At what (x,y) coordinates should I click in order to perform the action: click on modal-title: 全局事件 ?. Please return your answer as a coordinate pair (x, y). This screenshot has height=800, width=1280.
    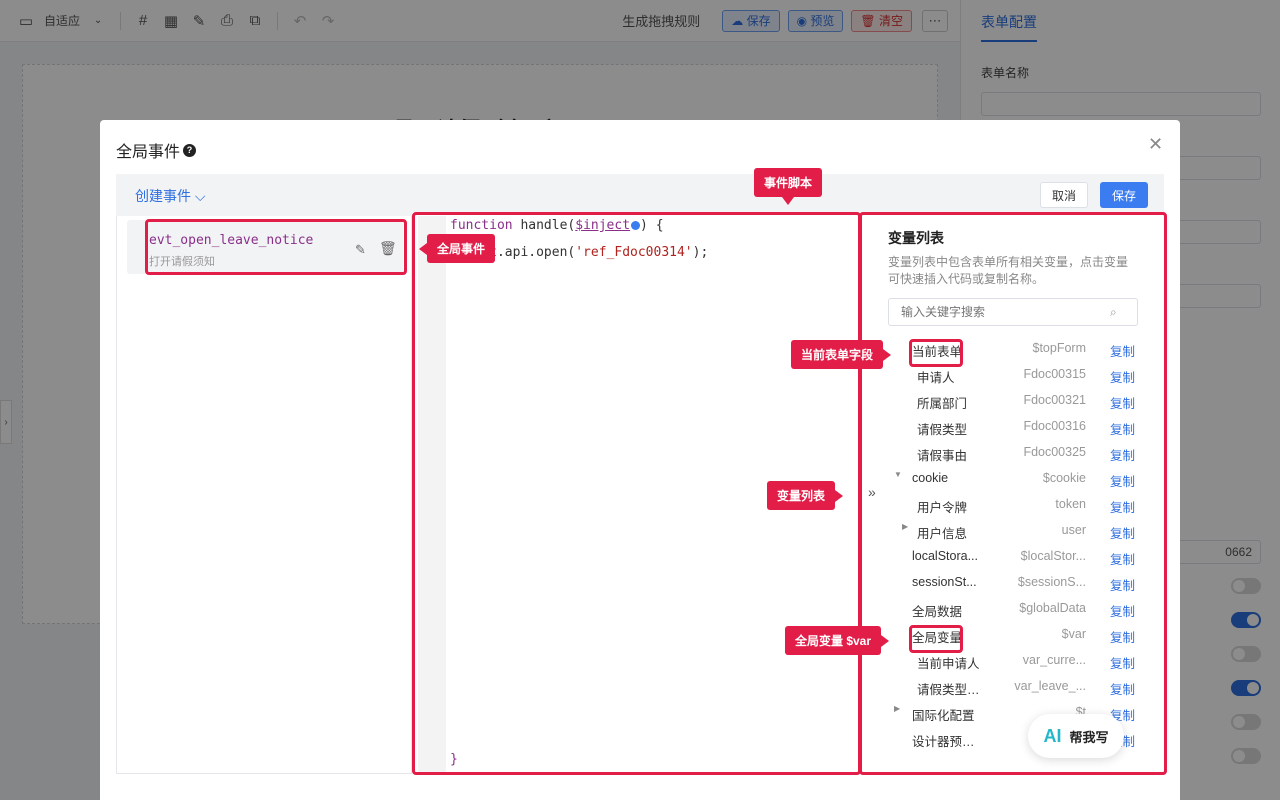
    Looking at the image, I should click on (156, 150).